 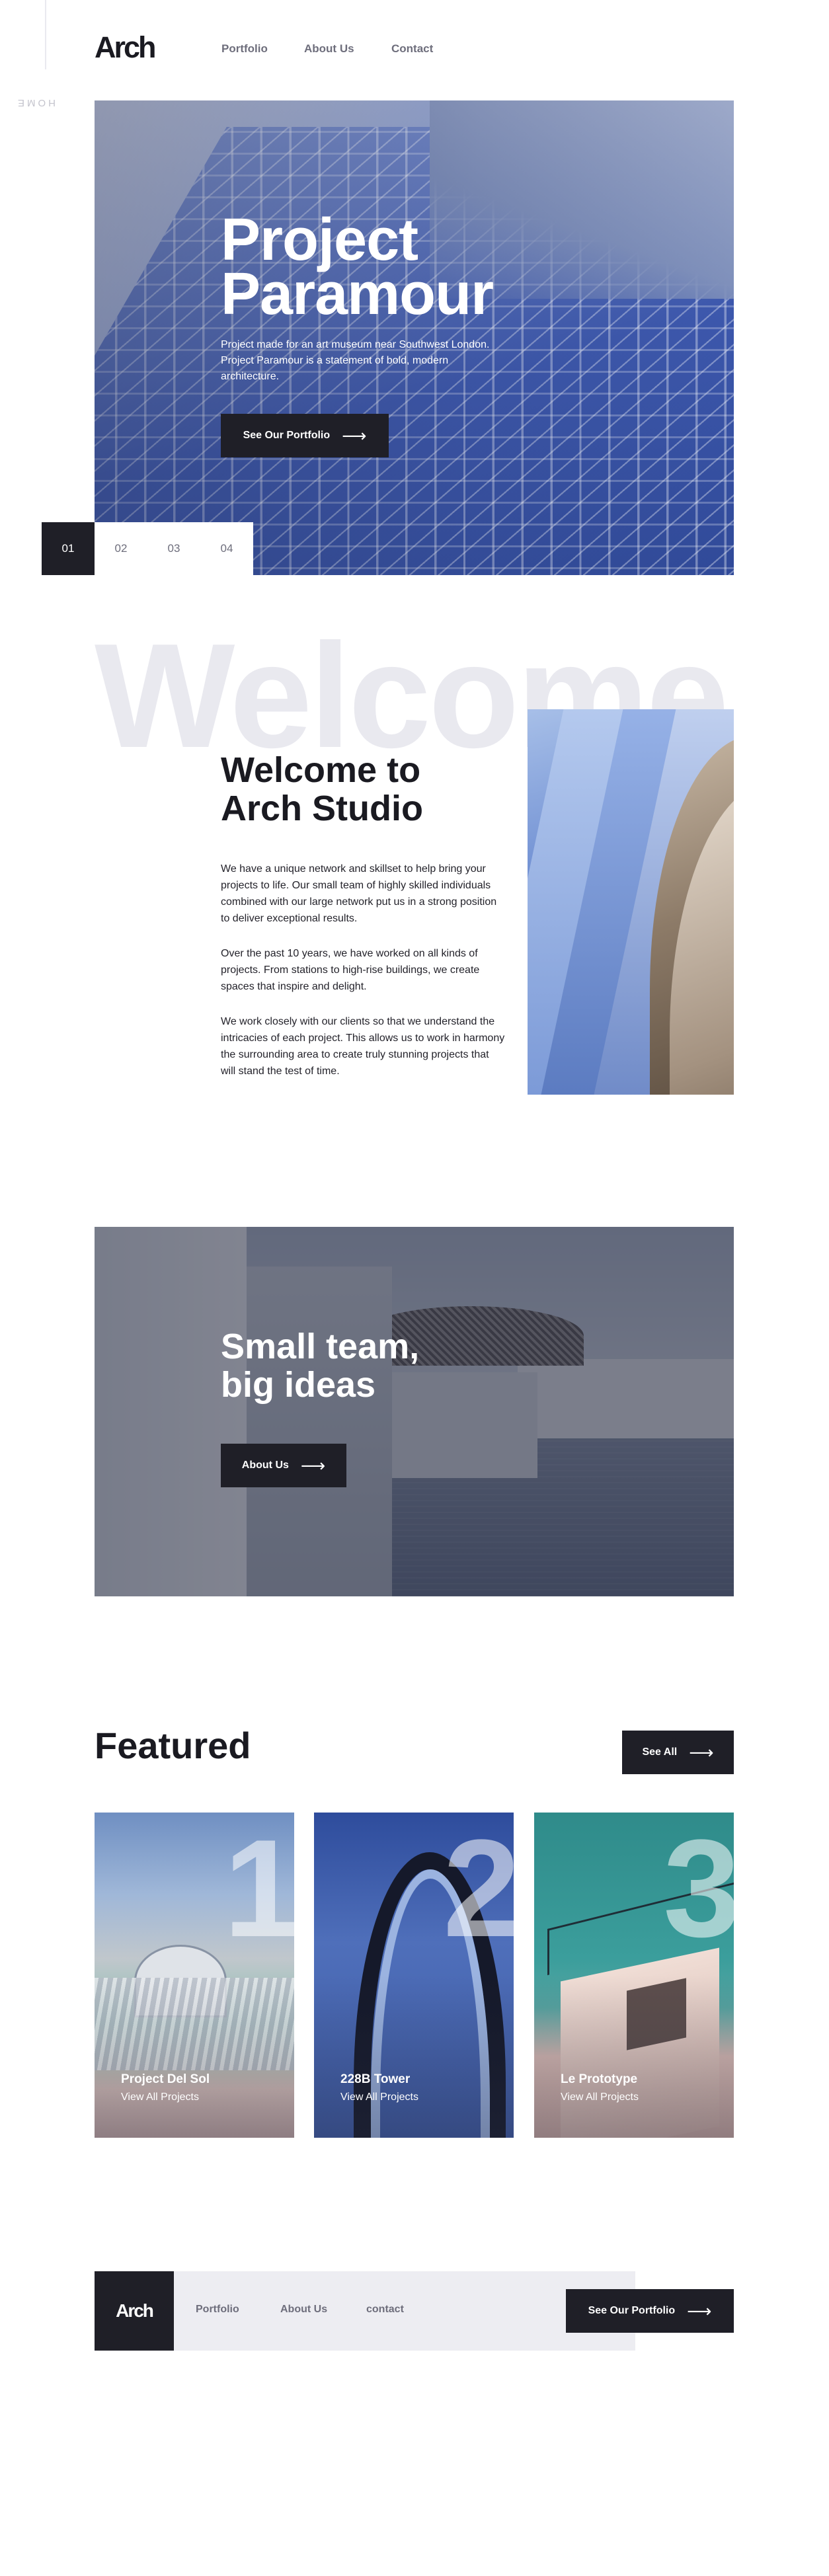 What do you see at coordinates (244, 49) in the screenshot?
I see `nav-portfolio: Portfolio` at bounding box center [244, 49].